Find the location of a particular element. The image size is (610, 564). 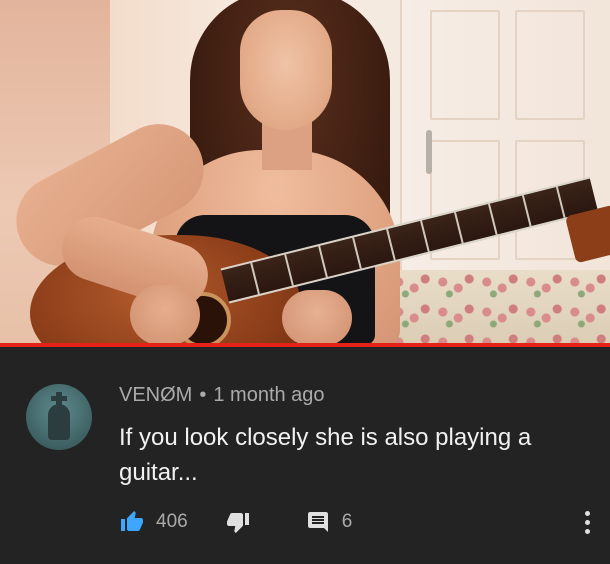

video-fretting-hand is located at coordinates (317, 317).